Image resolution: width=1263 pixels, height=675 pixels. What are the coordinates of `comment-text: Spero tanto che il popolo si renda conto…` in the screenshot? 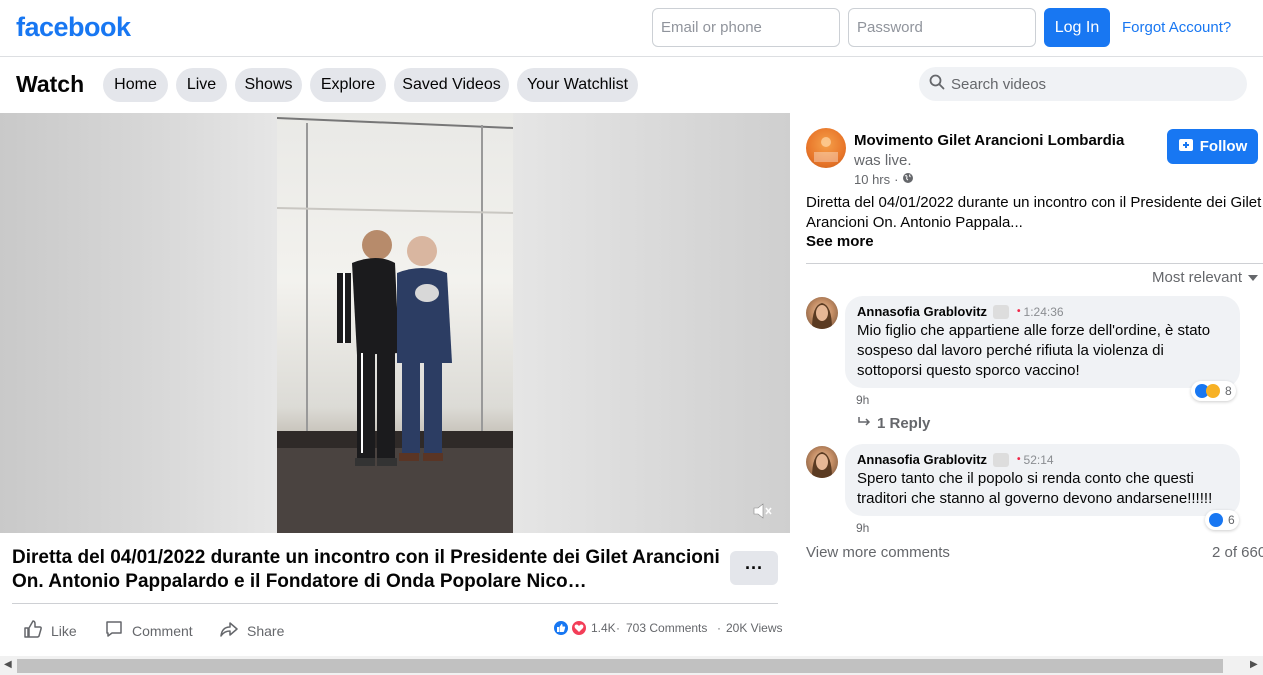 It's located at (1035, 488).